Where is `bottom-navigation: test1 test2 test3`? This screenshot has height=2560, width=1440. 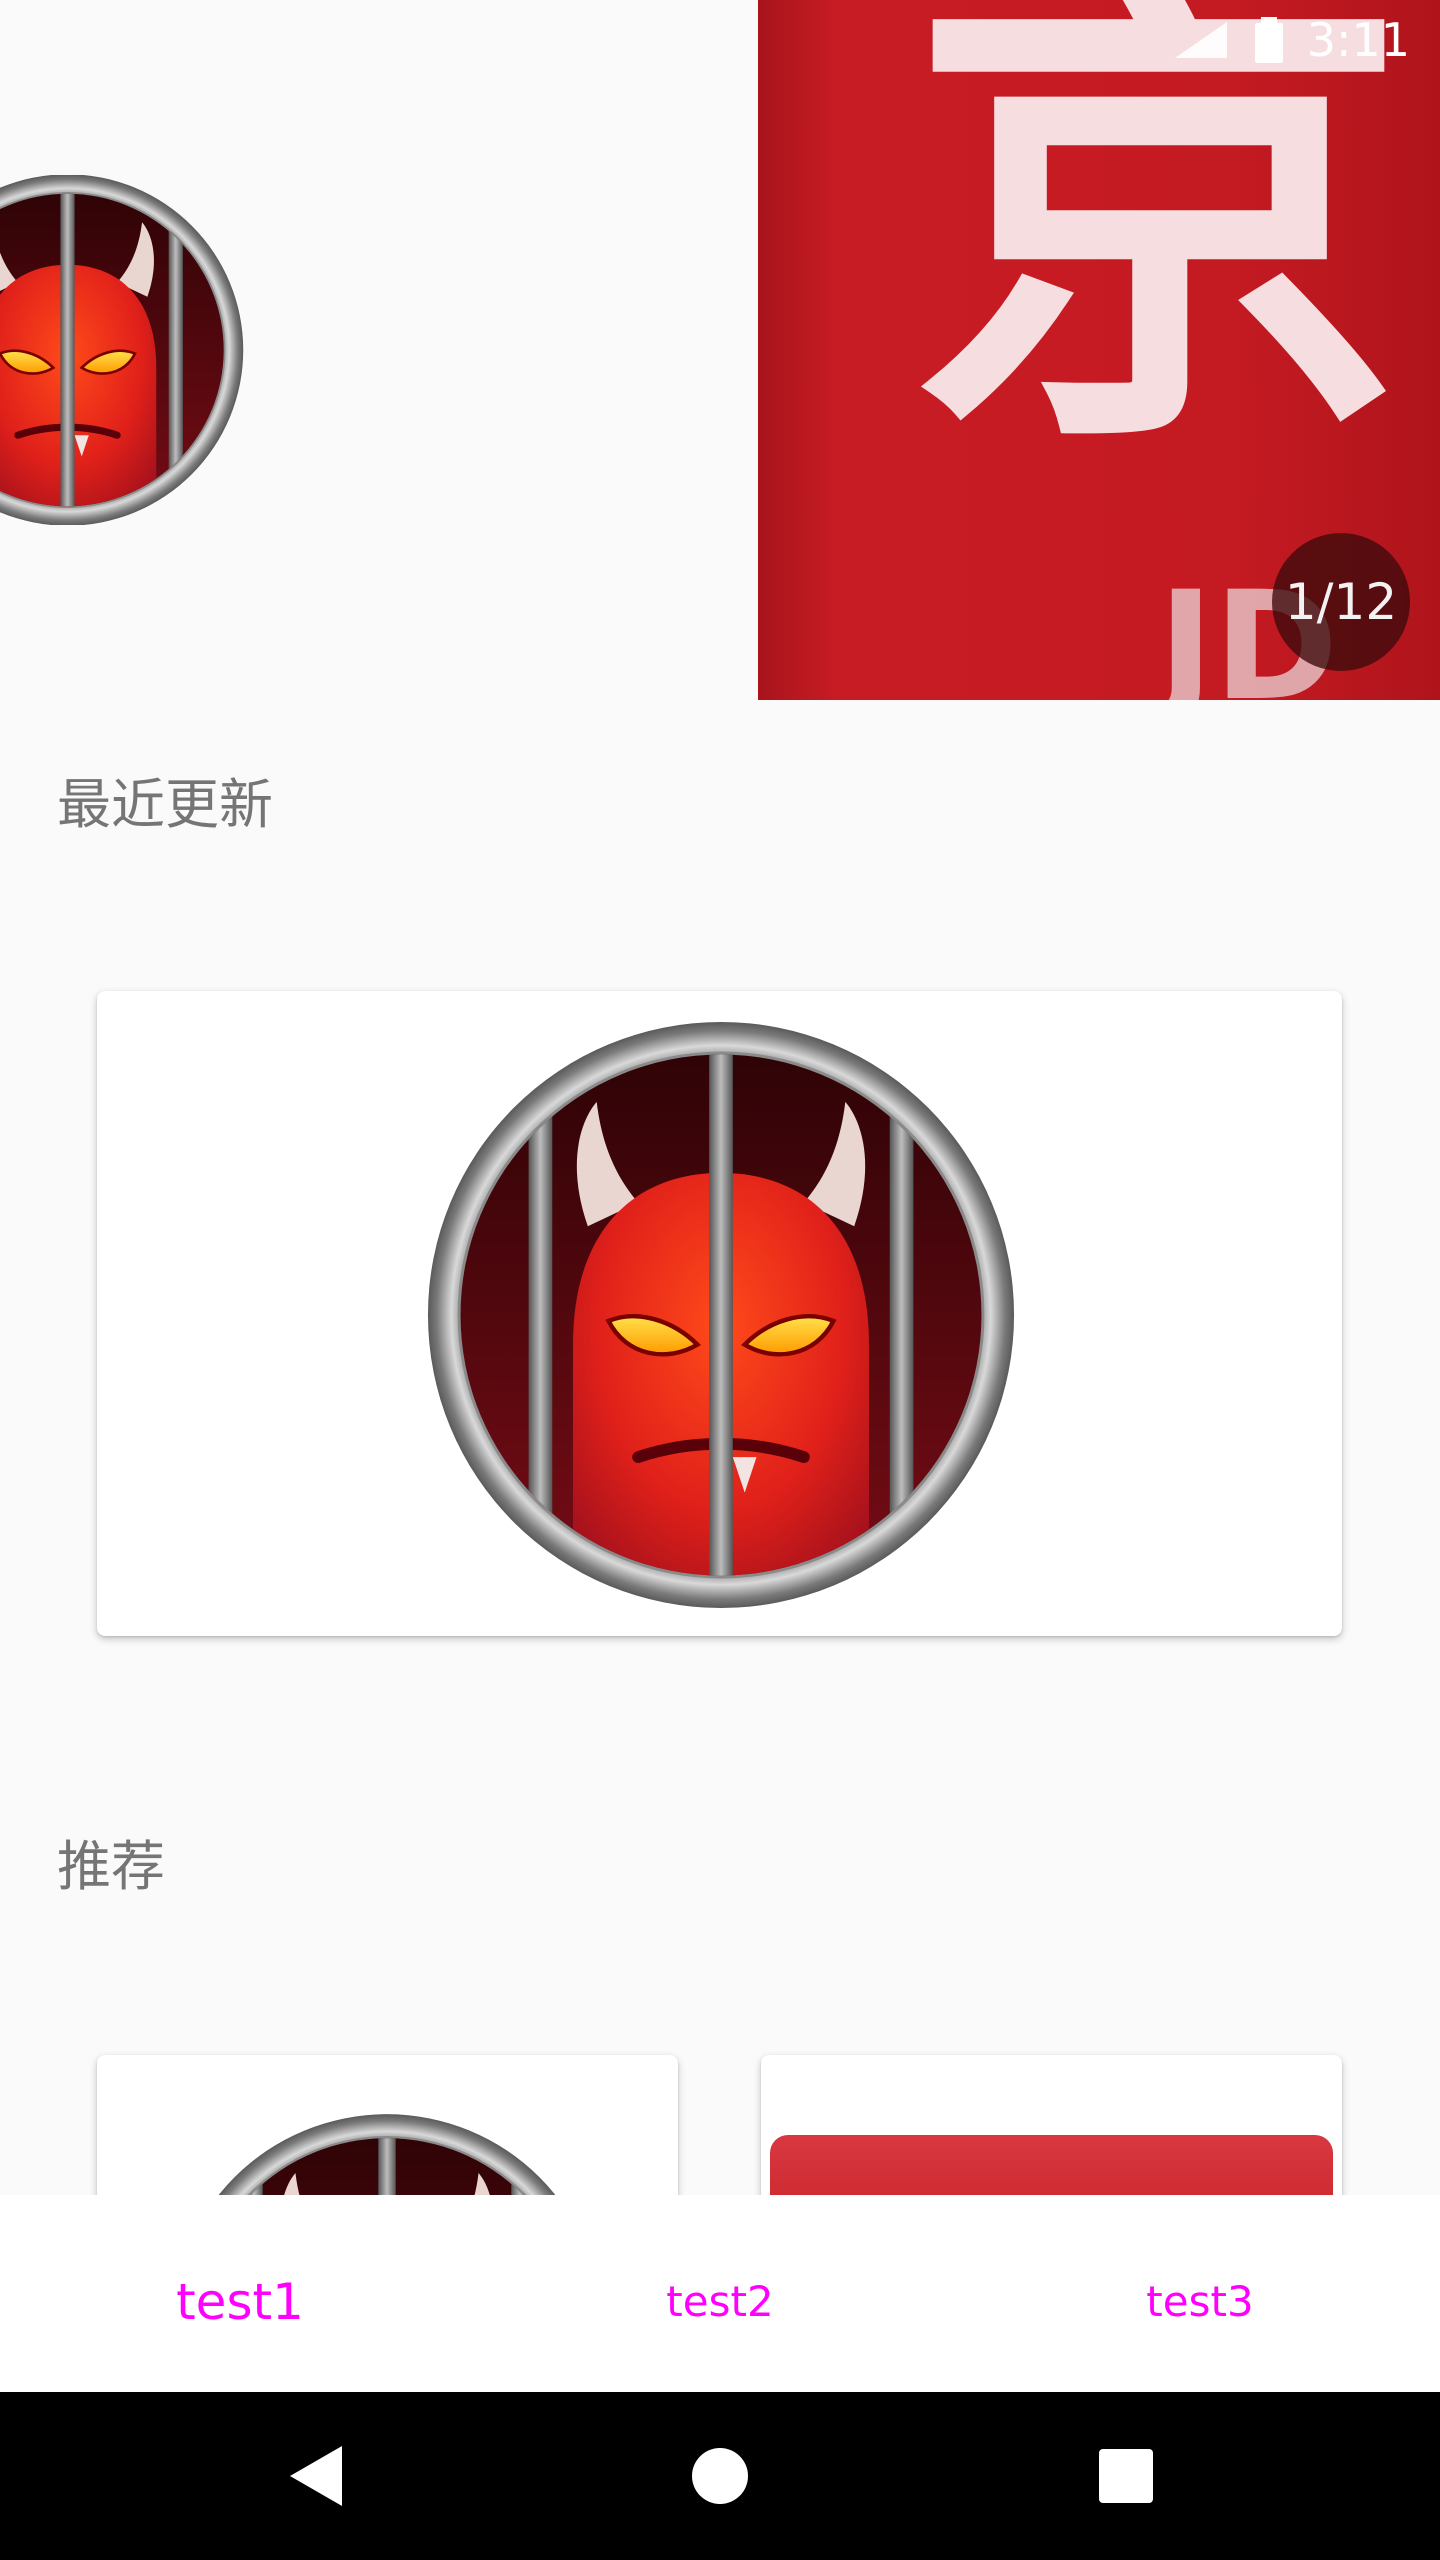 bottom-navigation: test1 test2 test3 is located at coordinates (720, 2293).